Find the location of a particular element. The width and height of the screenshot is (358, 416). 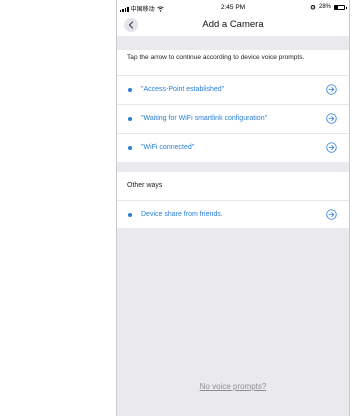

status-bar: 中国移动 2:45 PM 28% is located at coordinates (233, 7).